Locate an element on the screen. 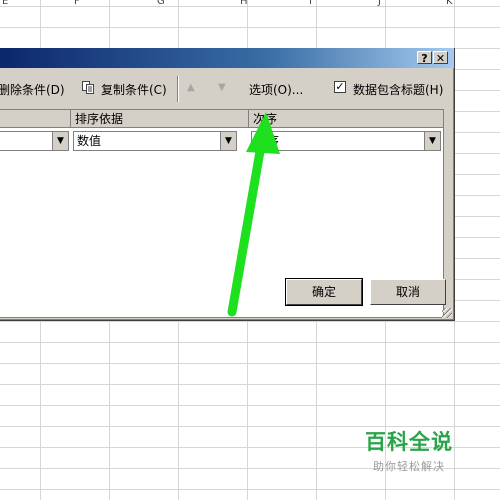  sort-on-select-value: 数值 is located at coordinates (89, 141).